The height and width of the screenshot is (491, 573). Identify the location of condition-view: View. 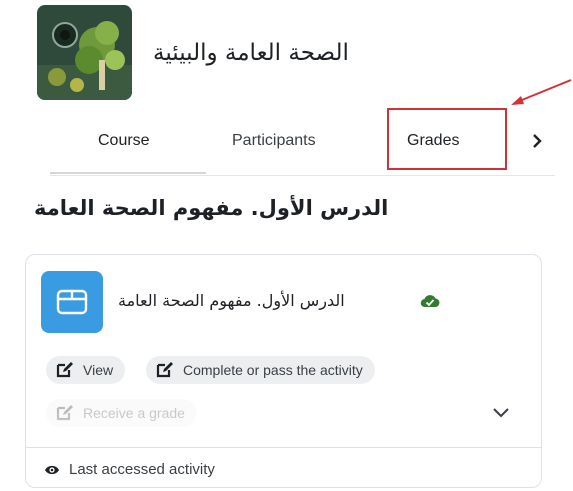
(86, 370).